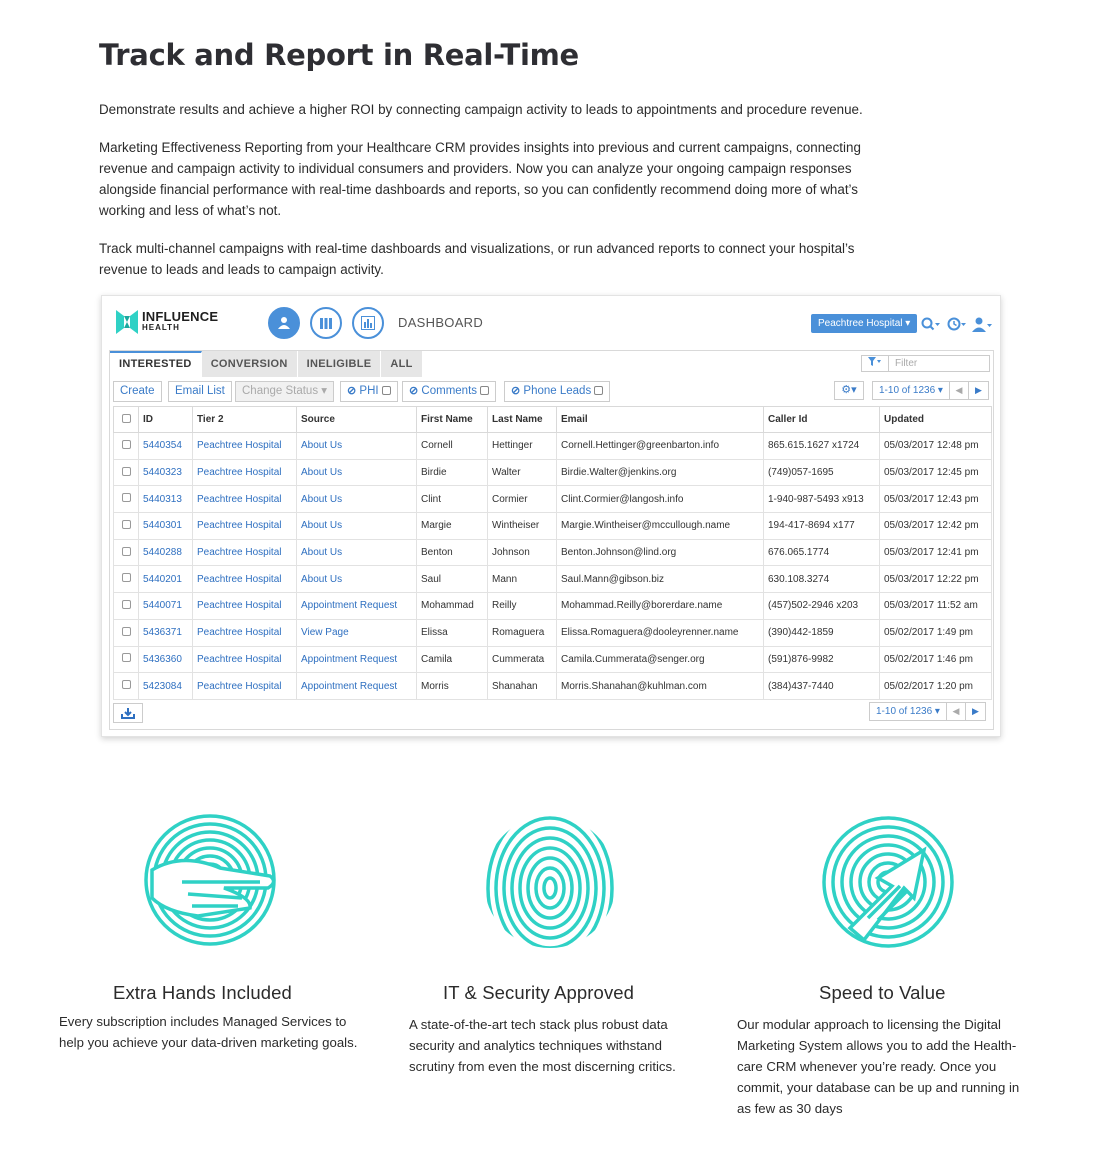 The image size is (1112, 1152). I want to click on column-header: Caller Id, so click(821, 419).